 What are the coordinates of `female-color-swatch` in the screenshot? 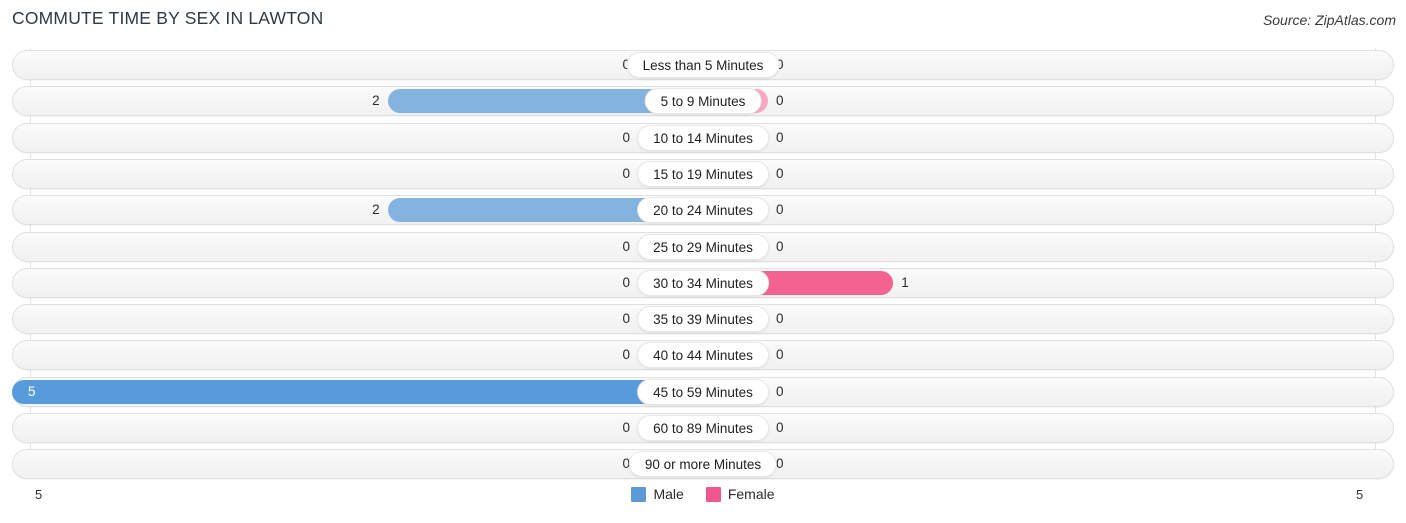 It's located at (713, 494).